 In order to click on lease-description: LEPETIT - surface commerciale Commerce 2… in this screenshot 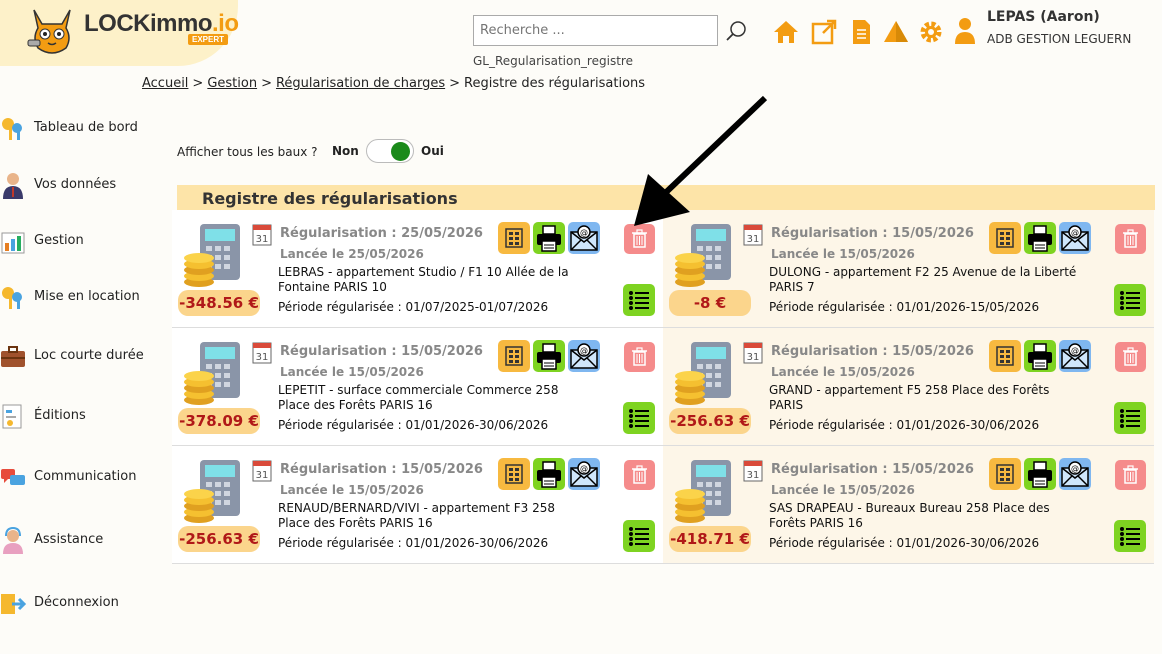, I will do `click(418, 397)`.